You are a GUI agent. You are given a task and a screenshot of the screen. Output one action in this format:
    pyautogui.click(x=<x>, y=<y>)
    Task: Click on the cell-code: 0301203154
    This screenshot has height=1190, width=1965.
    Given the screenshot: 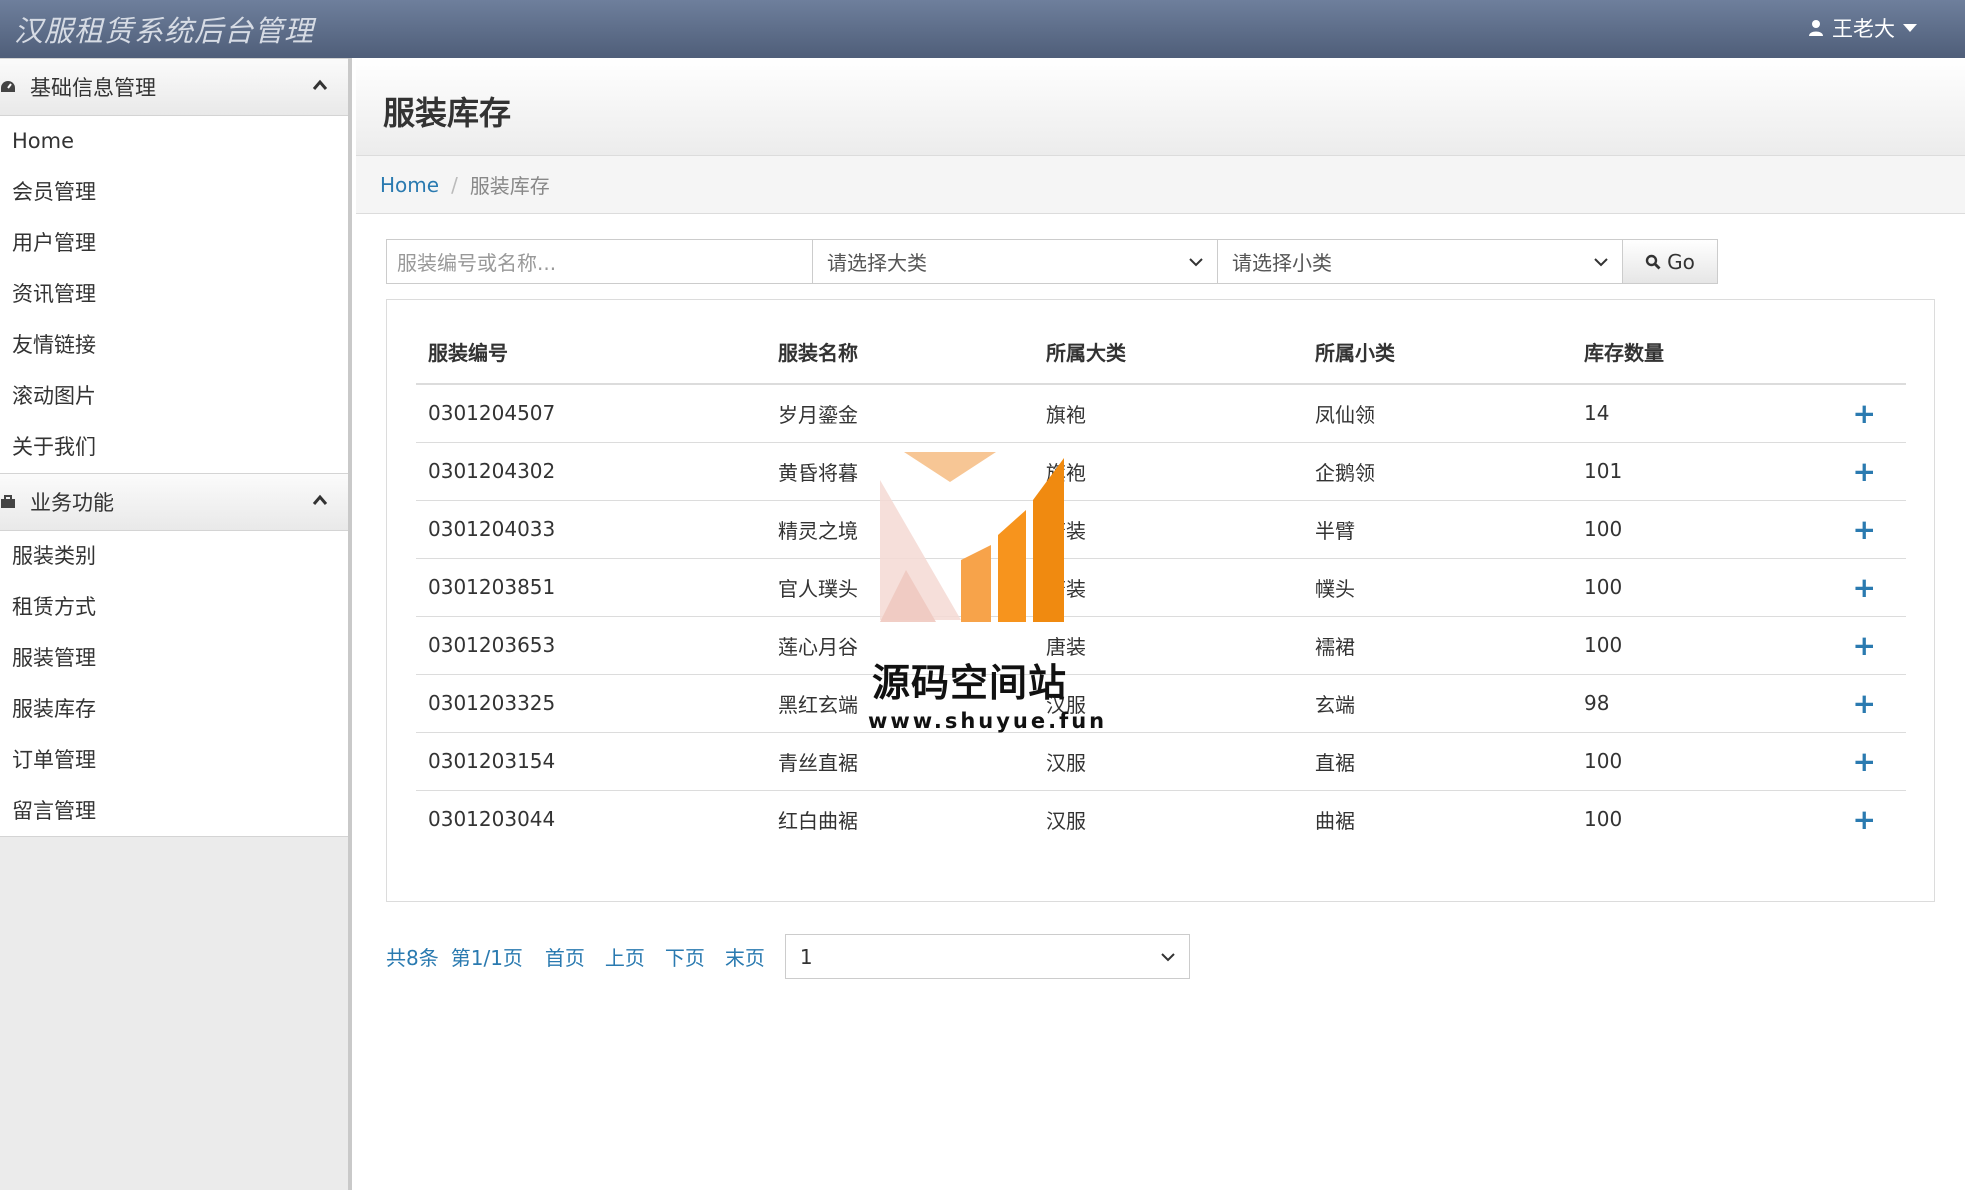 What is the action you would take?
    pyautogui.click(x=591, y=761)
    